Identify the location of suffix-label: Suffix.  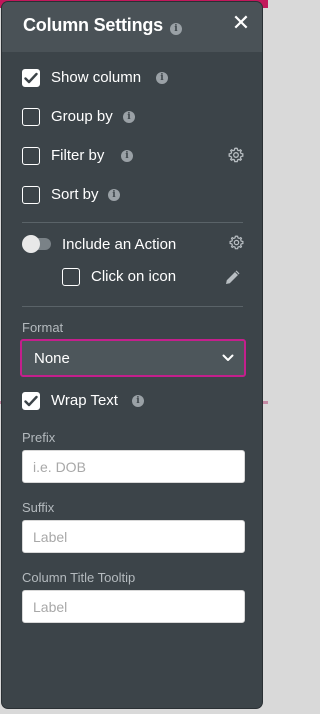
(38, 507).